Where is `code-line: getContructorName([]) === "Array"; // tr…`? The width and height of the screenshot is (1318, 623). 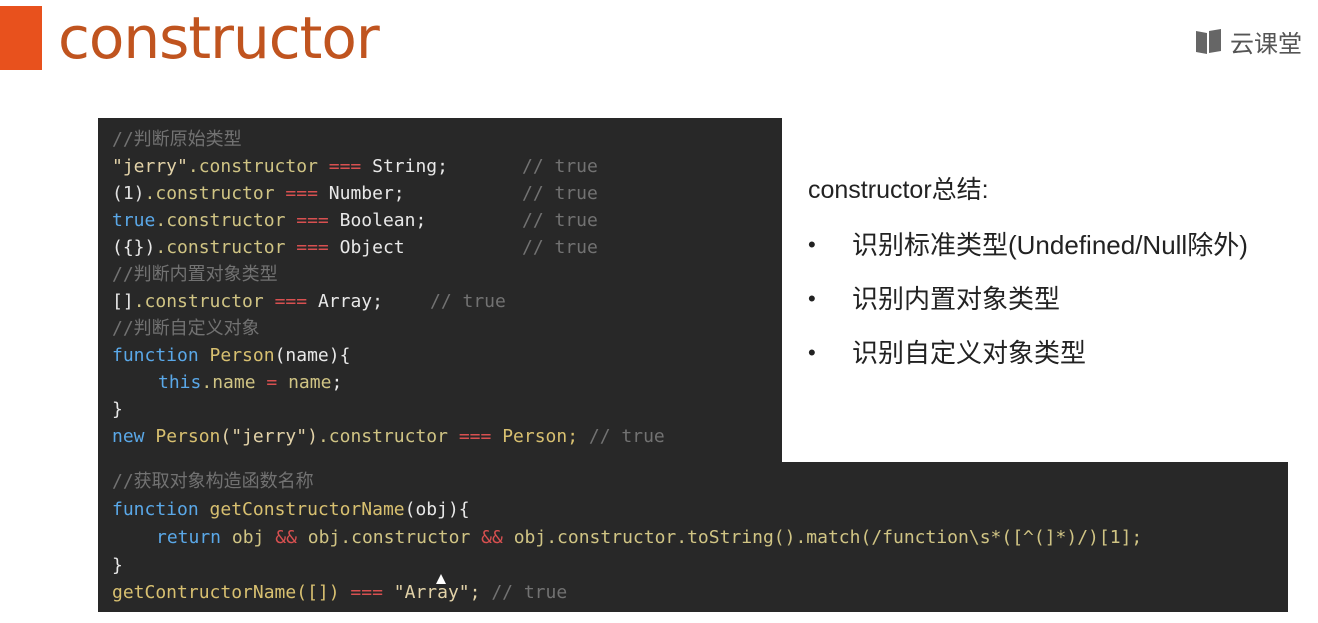 code-line: getContructorName([]) === "Array"; // tr… is located at coordinates (340, 592).